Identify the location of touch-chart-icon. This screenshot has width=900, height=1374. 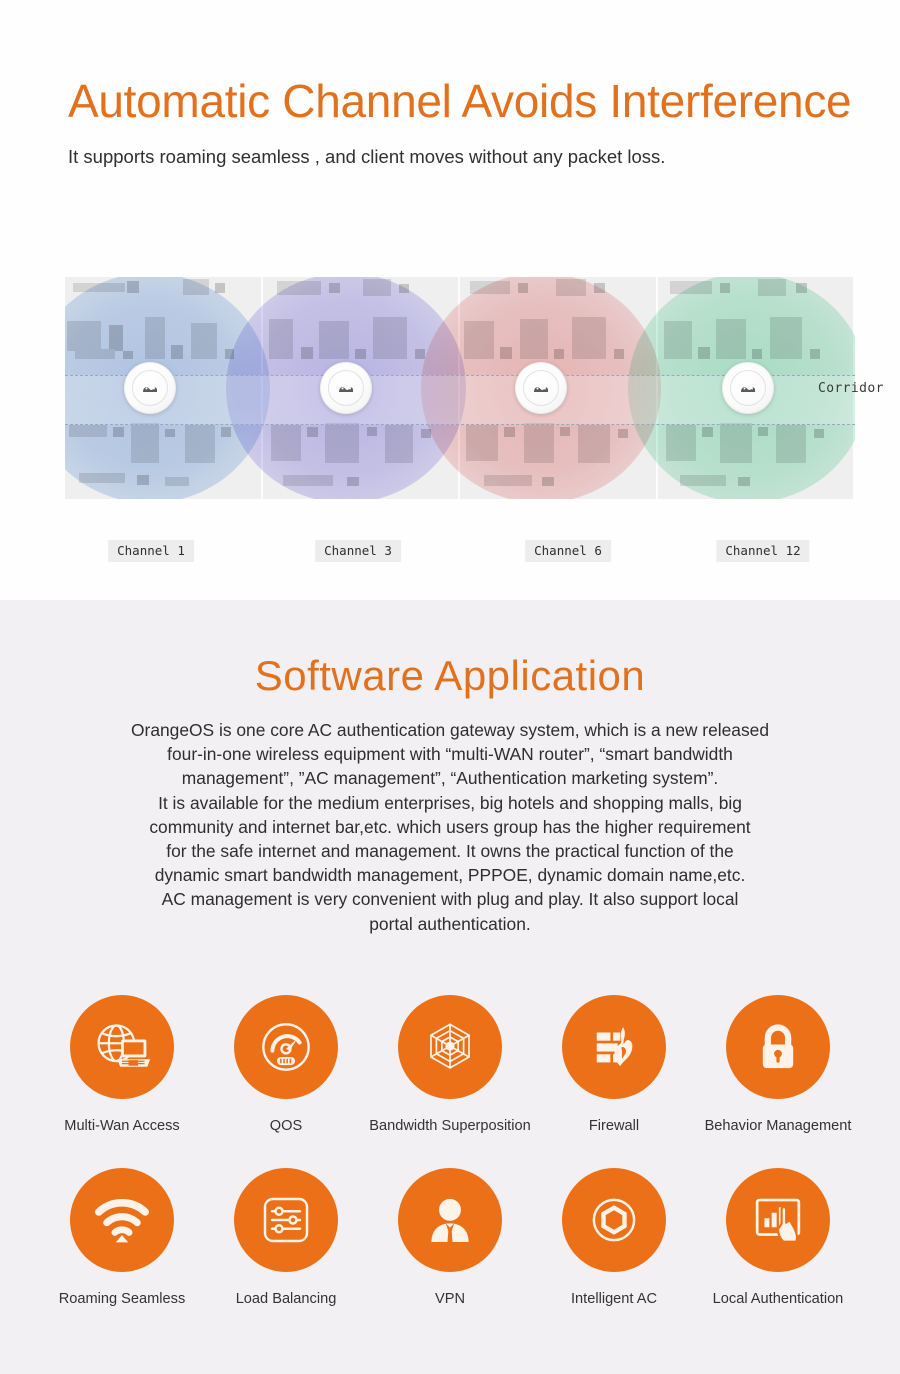
(778, 1220).